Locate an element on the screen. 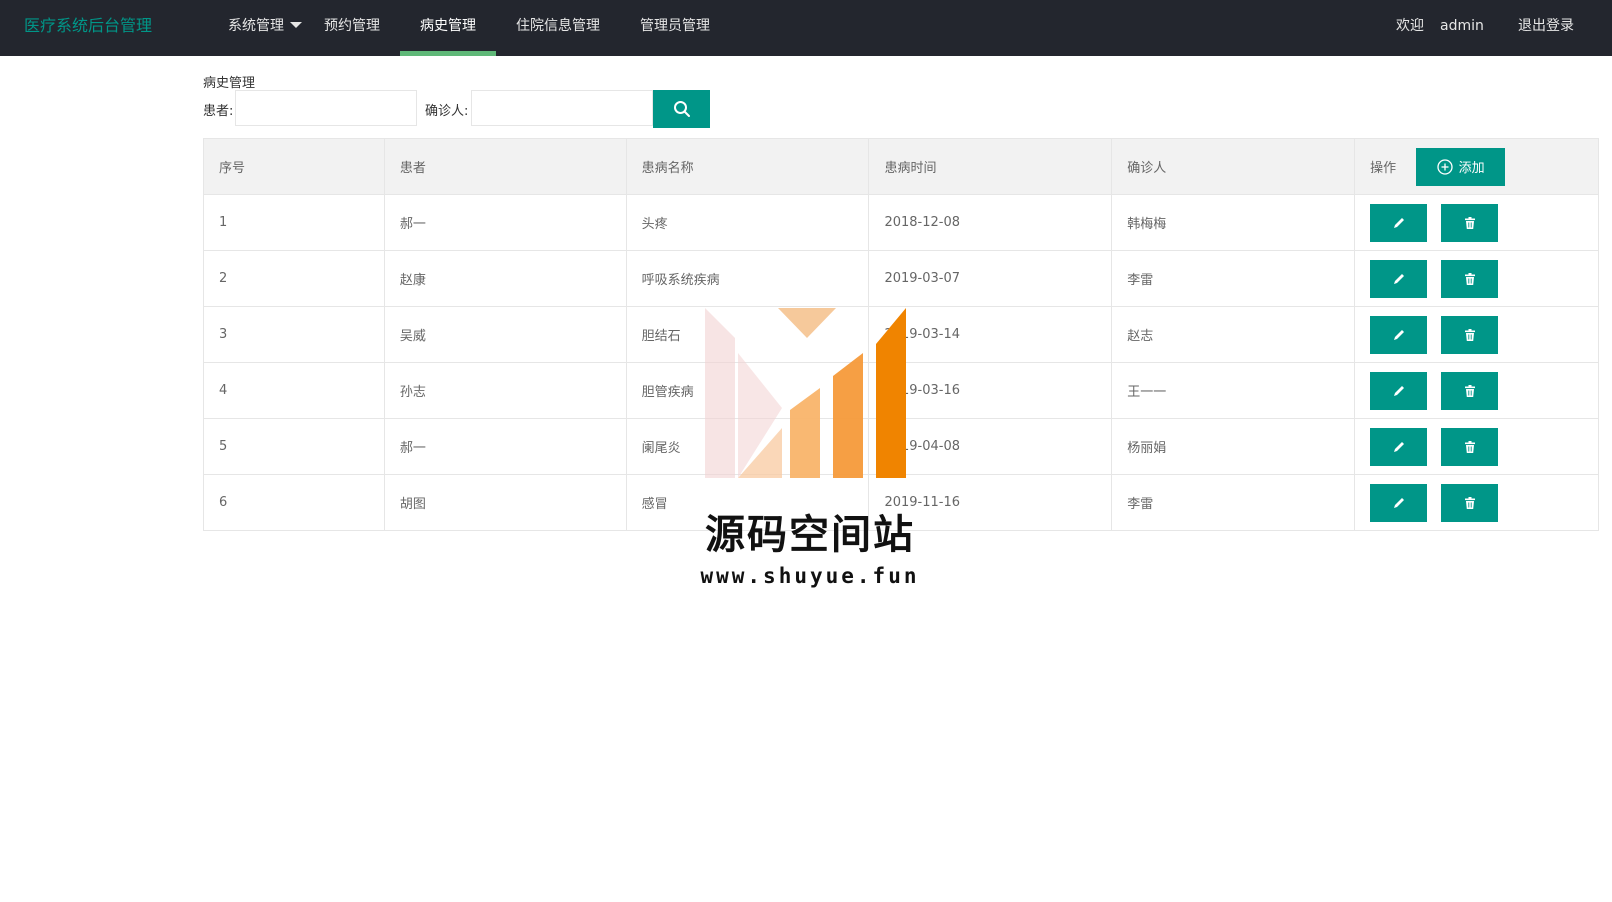 The image size is (1612, 902). nav-system-management: 系统管理 is located at coordinates (265, 26).